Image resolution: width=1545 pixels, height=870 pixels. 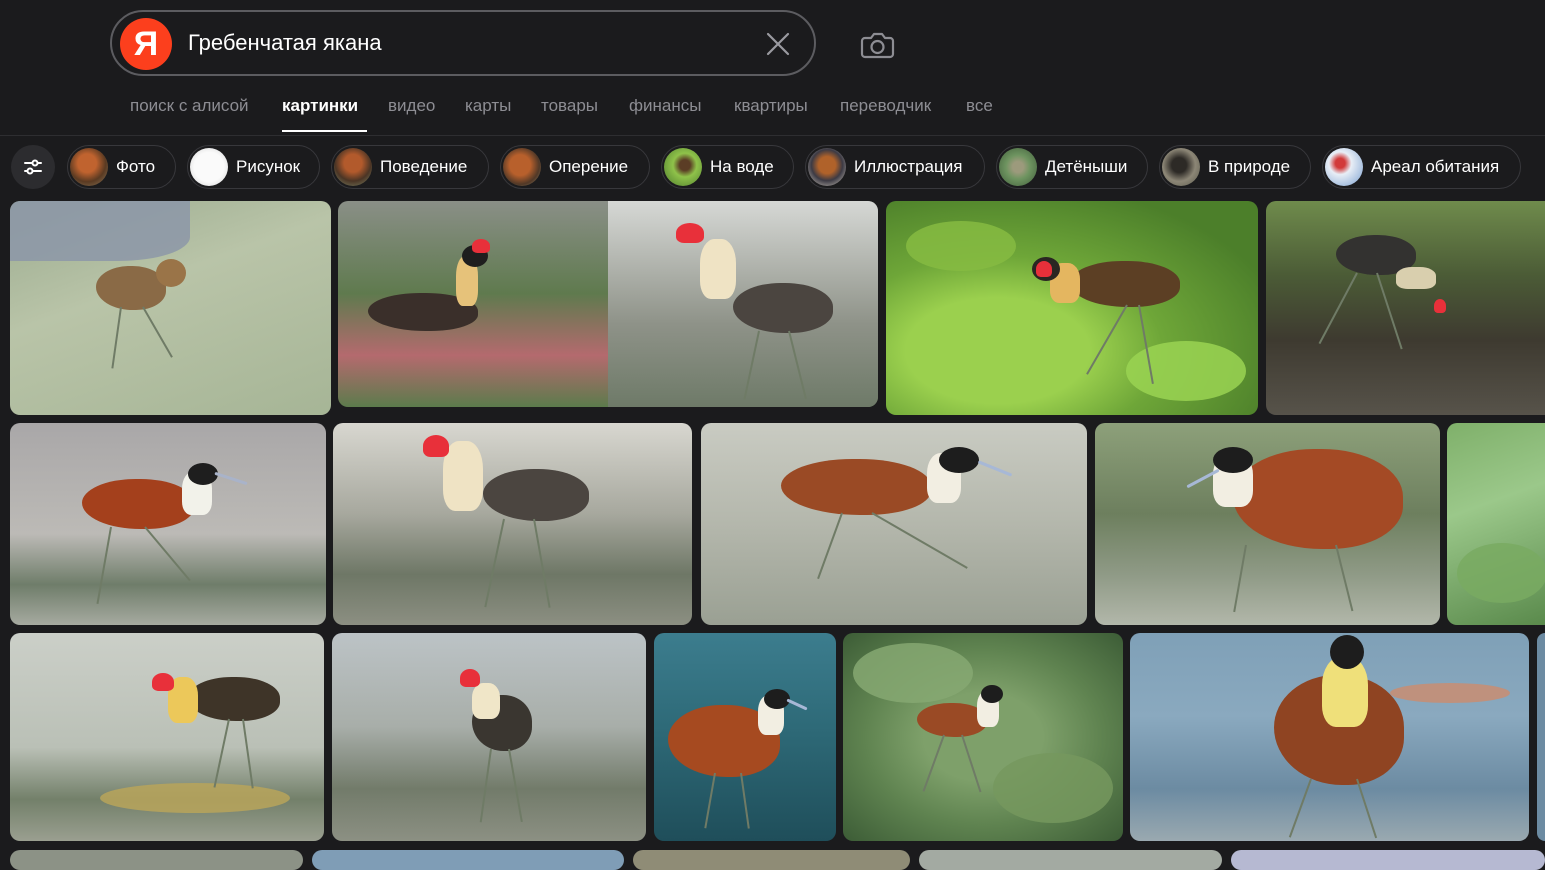 What do you see at coordinates (1450, 693) in the screenshot?
I see `reflection` at bounding box center [1450, 693].